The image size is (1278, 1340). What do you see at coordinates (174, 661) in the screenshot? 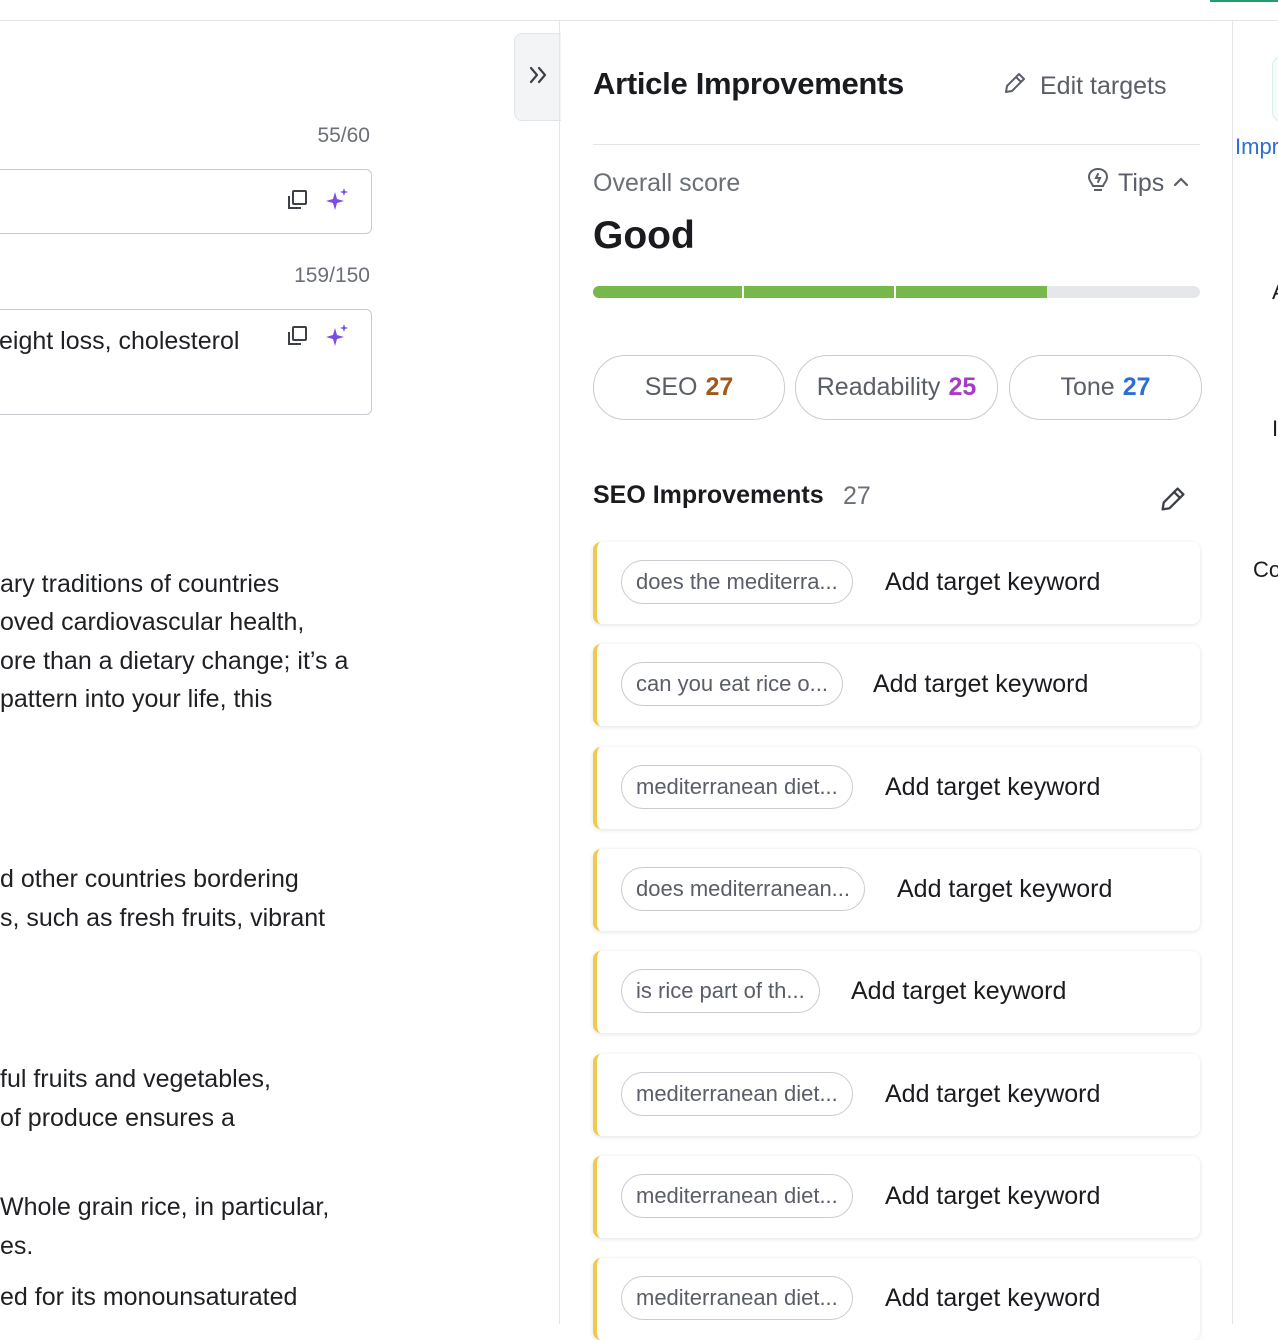
I see `article-paragraph-line: ore than a dietary change; it’s a` at bounding box center [174, 661].